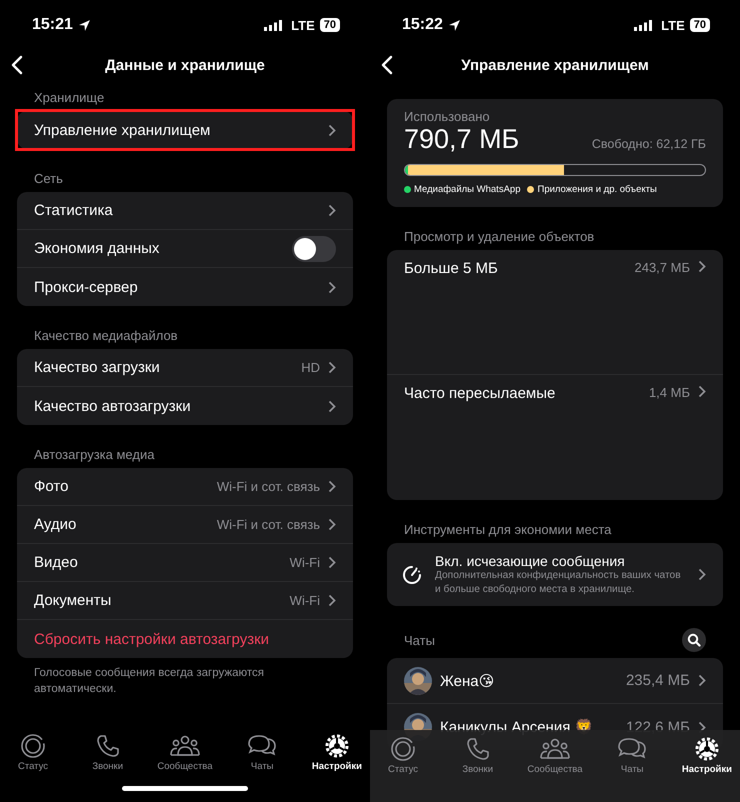  I want to click on settings-row: Управление хранилищем, so click(185, 130).